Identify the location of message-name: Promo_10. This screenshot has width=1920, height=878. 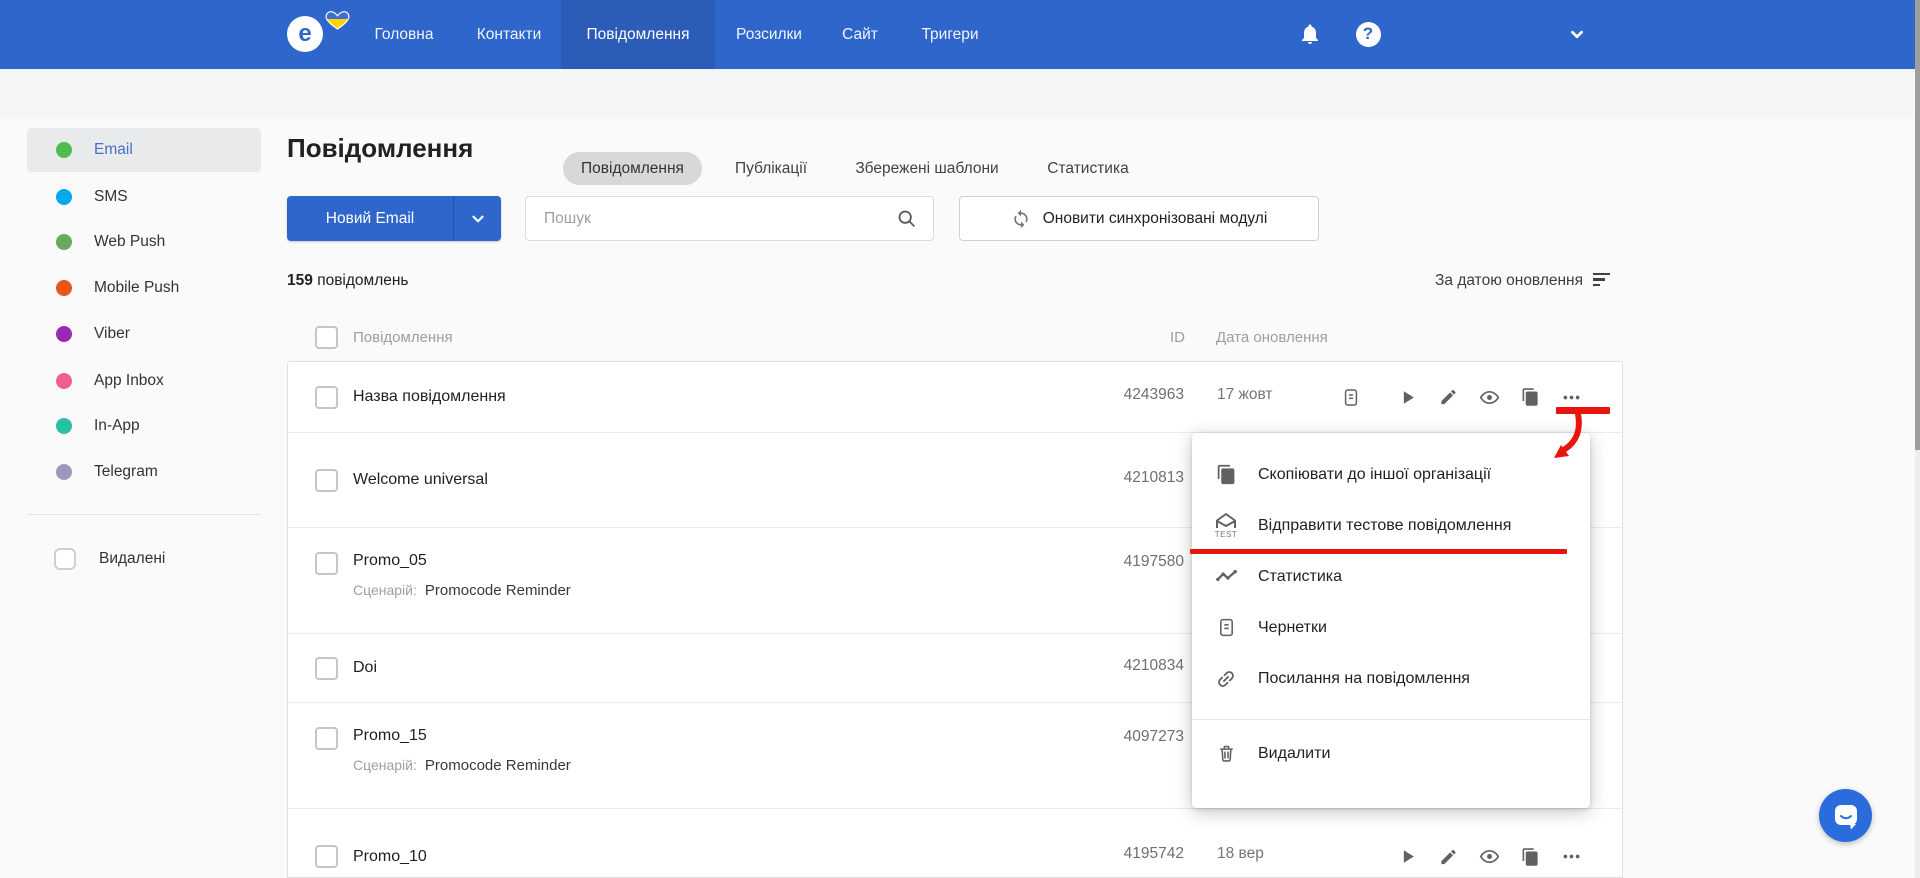
(390, 857).